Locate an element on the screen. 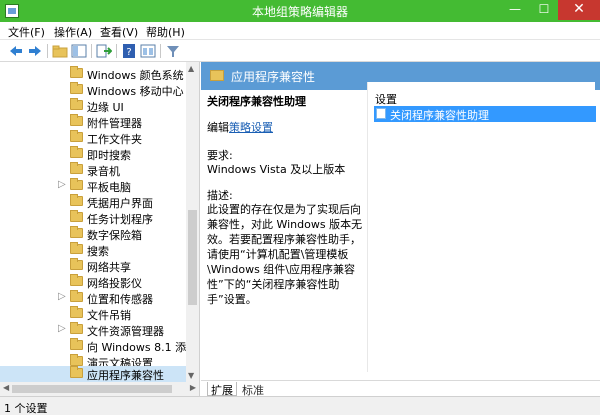  tab-extended: 扩展 is located at coordinates (222, 389).